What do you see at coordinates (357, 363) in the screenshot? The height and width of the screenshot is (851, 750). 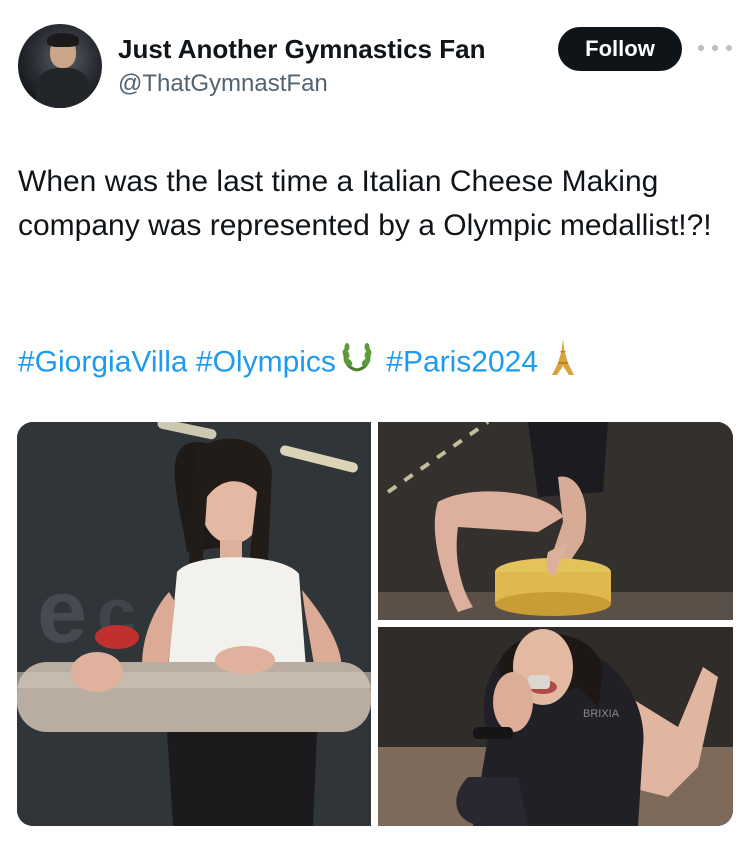 I see `laurel-wreath-icon` at bounding box center [357, 363].